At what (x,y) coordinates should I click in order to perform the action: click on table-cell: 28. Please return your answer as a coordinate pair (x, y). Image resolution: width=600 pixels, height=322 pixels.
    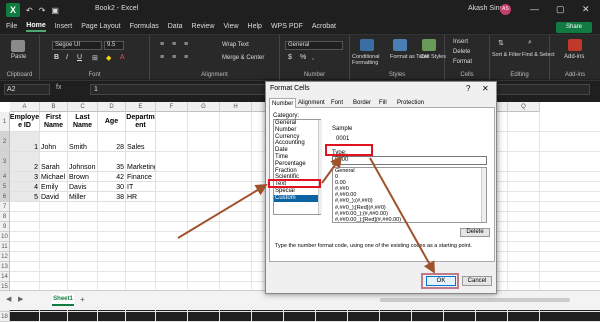
    Looking at the image, I should click on (112, 142).